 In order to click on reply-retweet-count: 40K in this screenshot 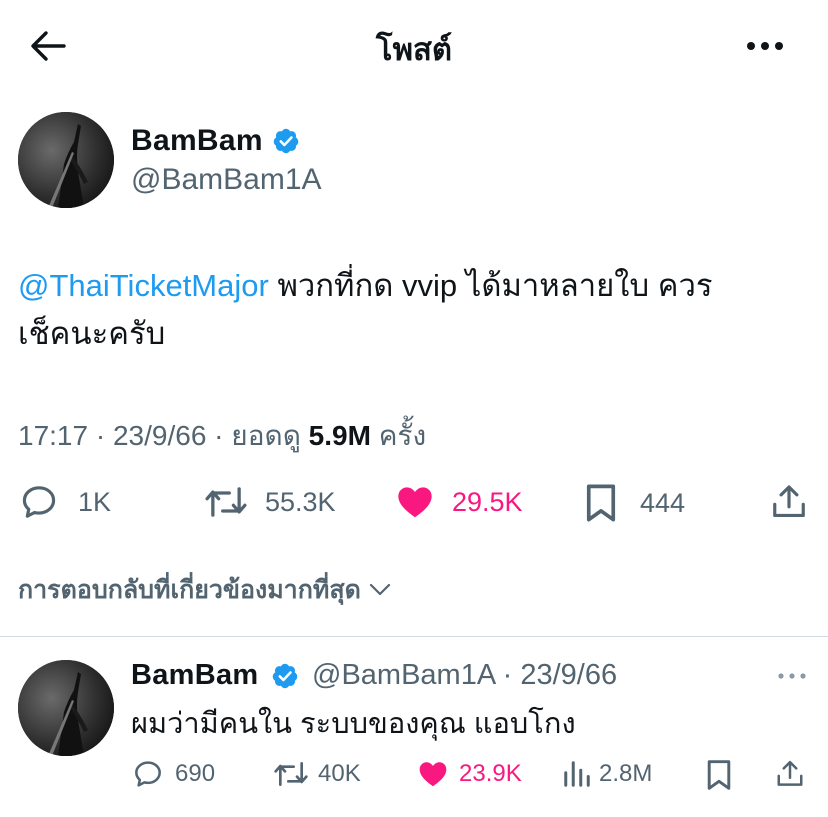, I will do `click(339, 773)`.